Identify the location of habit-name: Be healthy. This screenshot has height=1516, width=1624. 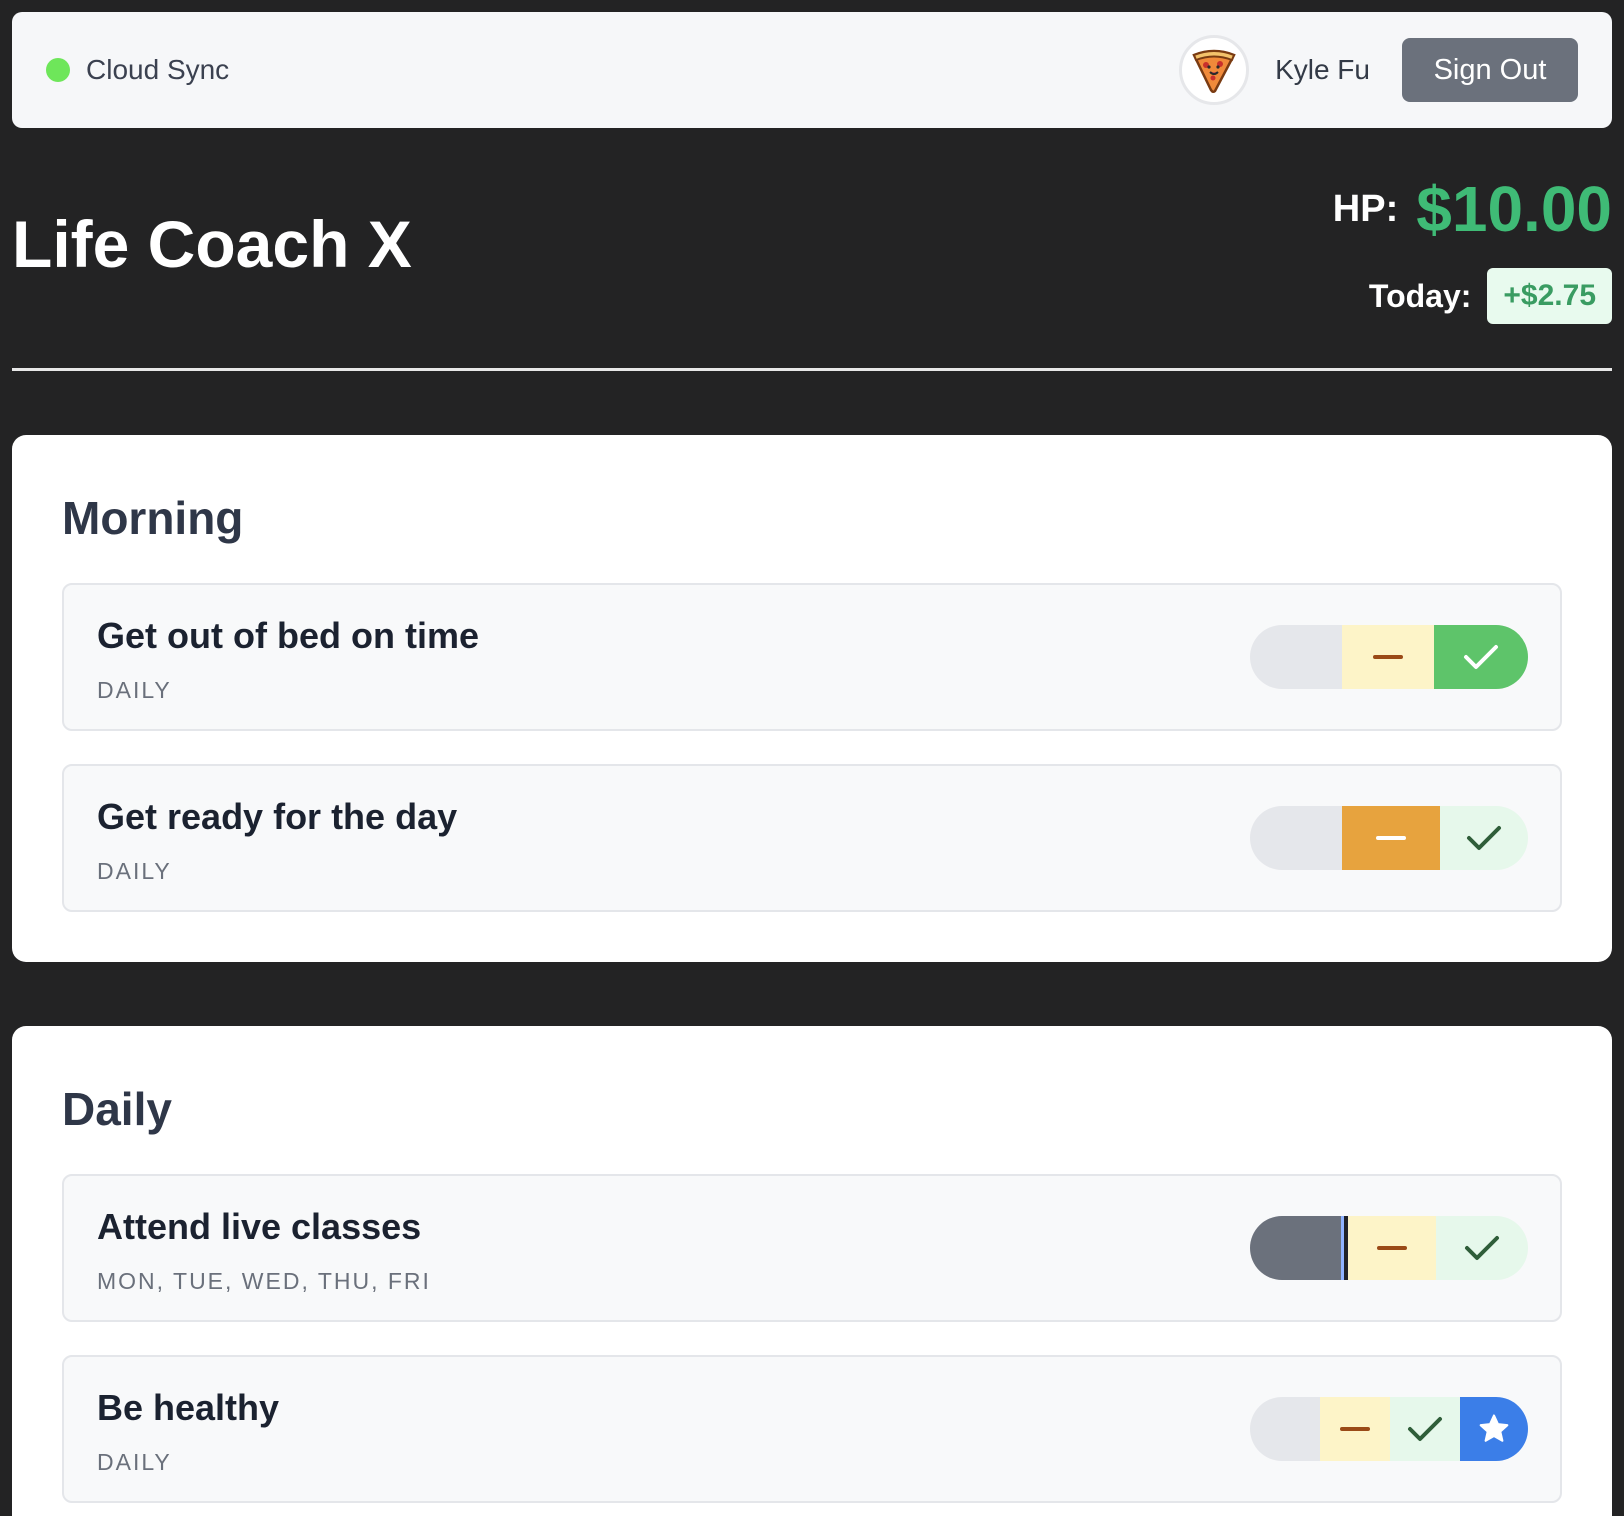
(188, 1407).